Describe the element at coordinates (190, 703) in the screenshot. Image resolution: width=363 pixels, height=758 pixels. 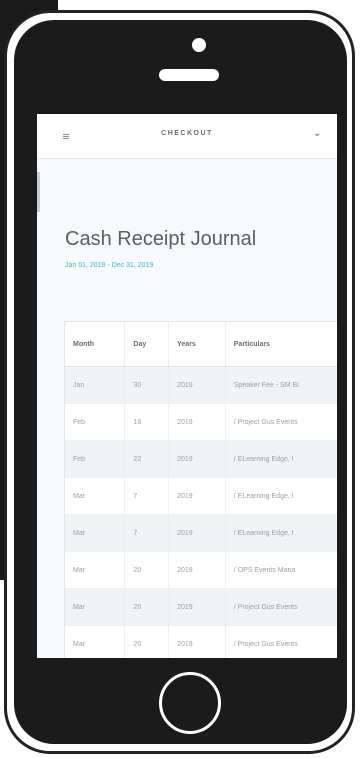
I see `home-button` at that location.